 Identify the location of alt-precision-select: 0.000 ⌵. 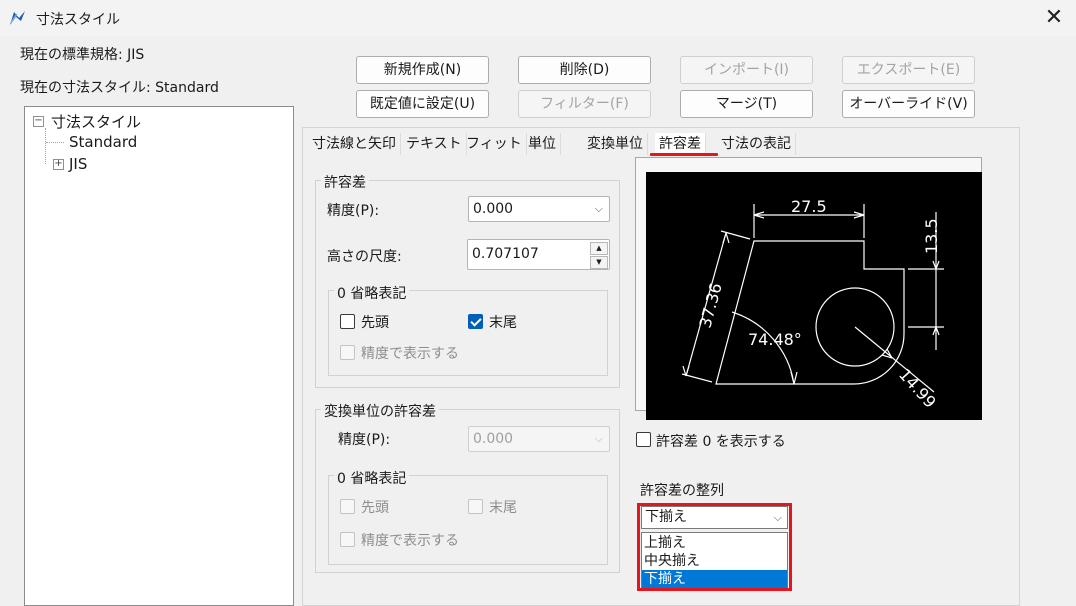
(539, 439).